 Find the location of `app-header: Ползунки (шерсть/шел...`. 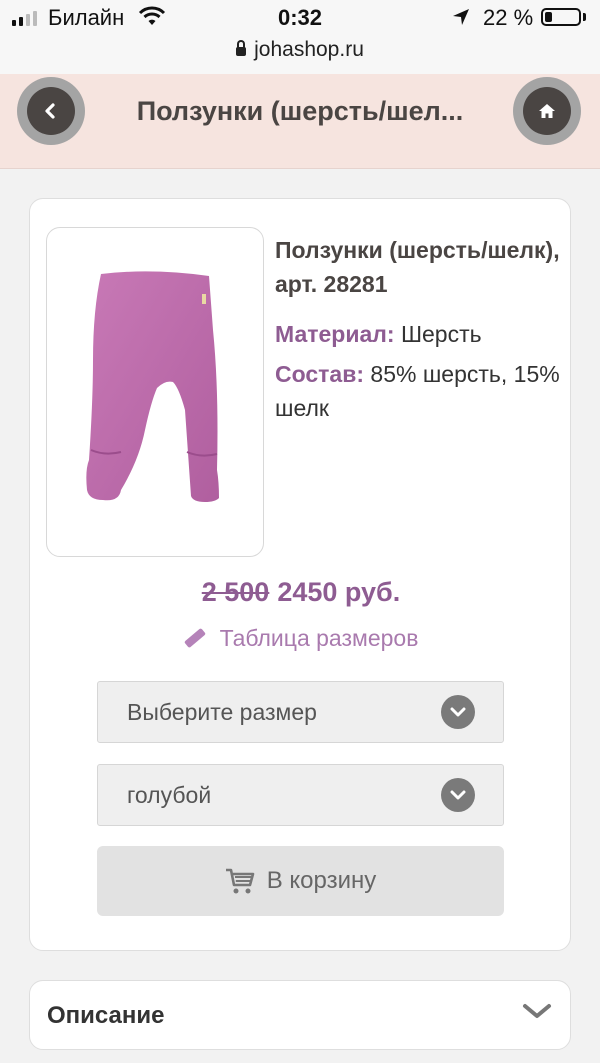

app-header: Ползунки (шерсть/шел... is located at coordinates (300, 121).